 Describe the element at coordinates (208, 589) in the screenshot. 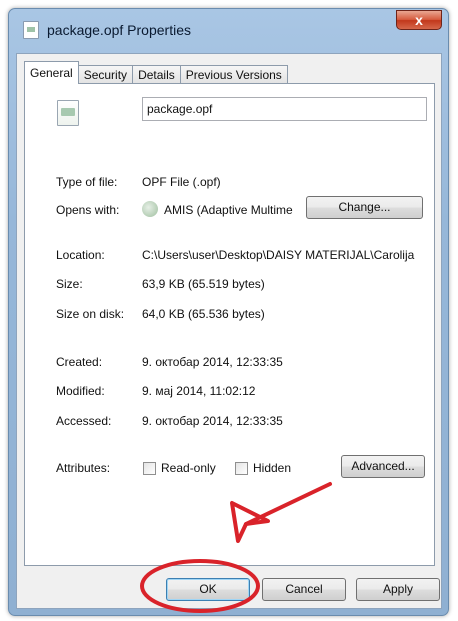

I see `ok-button: OK` at that location.